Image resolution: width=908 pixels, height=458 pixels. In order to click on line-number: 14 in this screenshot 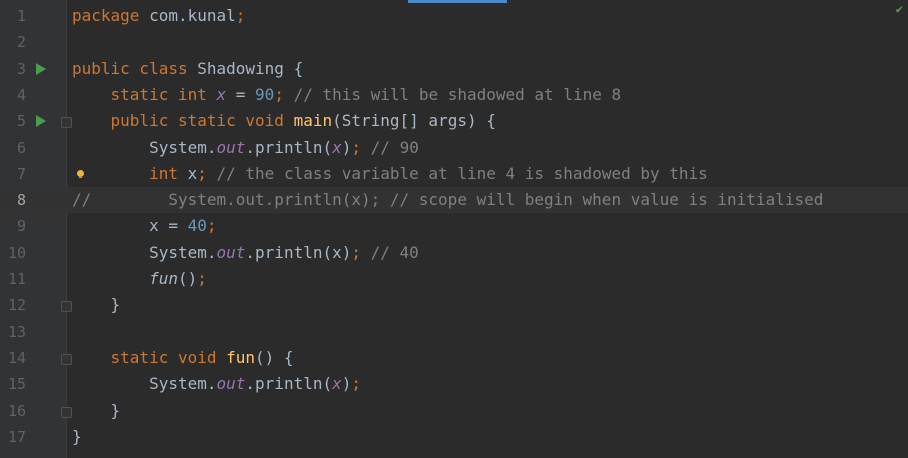, I will do `click(13, 358)`.